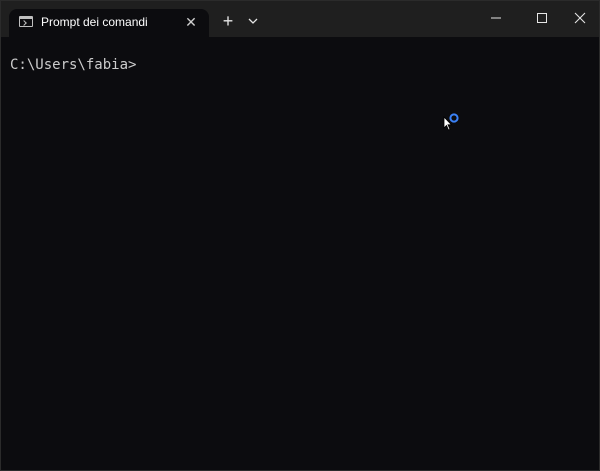  Describe the element at coordinates (300, 19) in the screenshot. I see `title-bar: Prompt dei comandi ✕ +` at that location.